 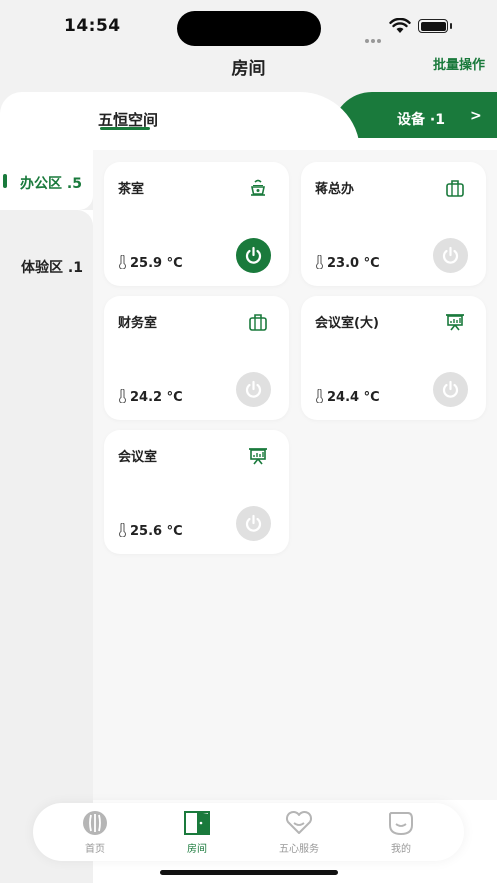 I want to click on tab-label: 首页, so click(x=95, y=849).